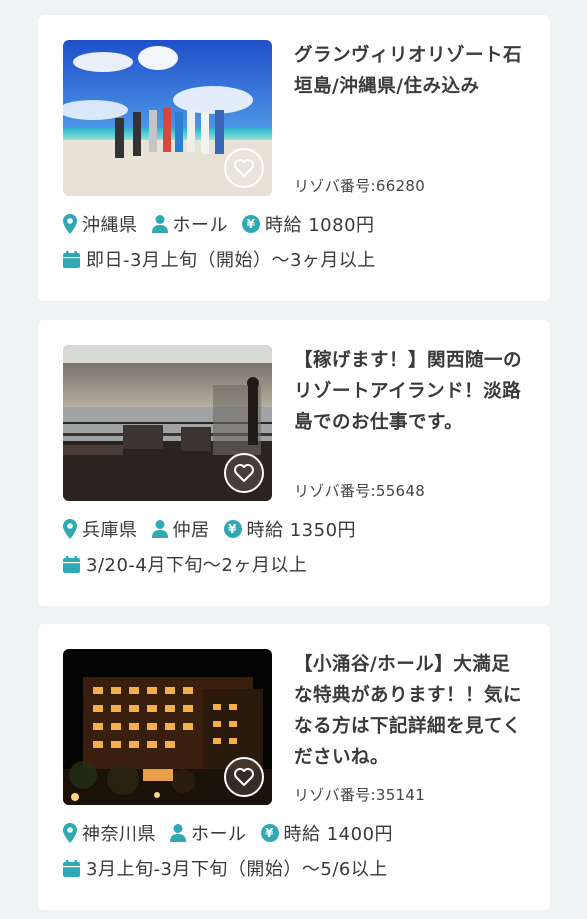 The height and width of the screenshot is (919, 587). I want to click on job-meta: 兵庫県 仲居 ¥ 時給 1350円, so click(216, 529).